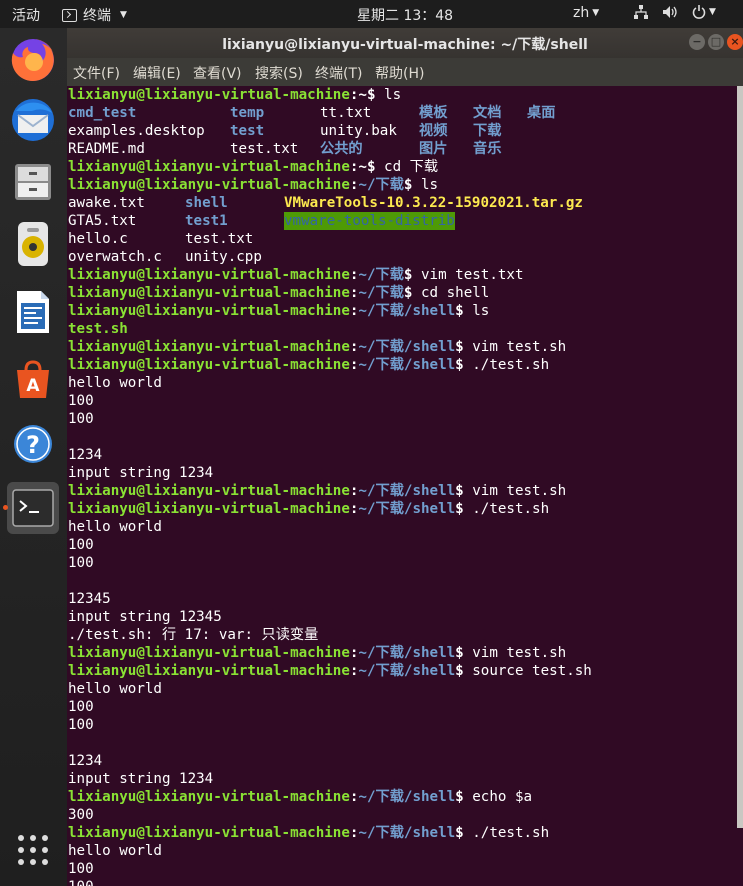  What do you see at coordinates (235, 95) in the screenshot?
I see `terminal-line: lixianyu@lixianyu-virtual-machine:~$ ls` at bounding box center [235, 95].